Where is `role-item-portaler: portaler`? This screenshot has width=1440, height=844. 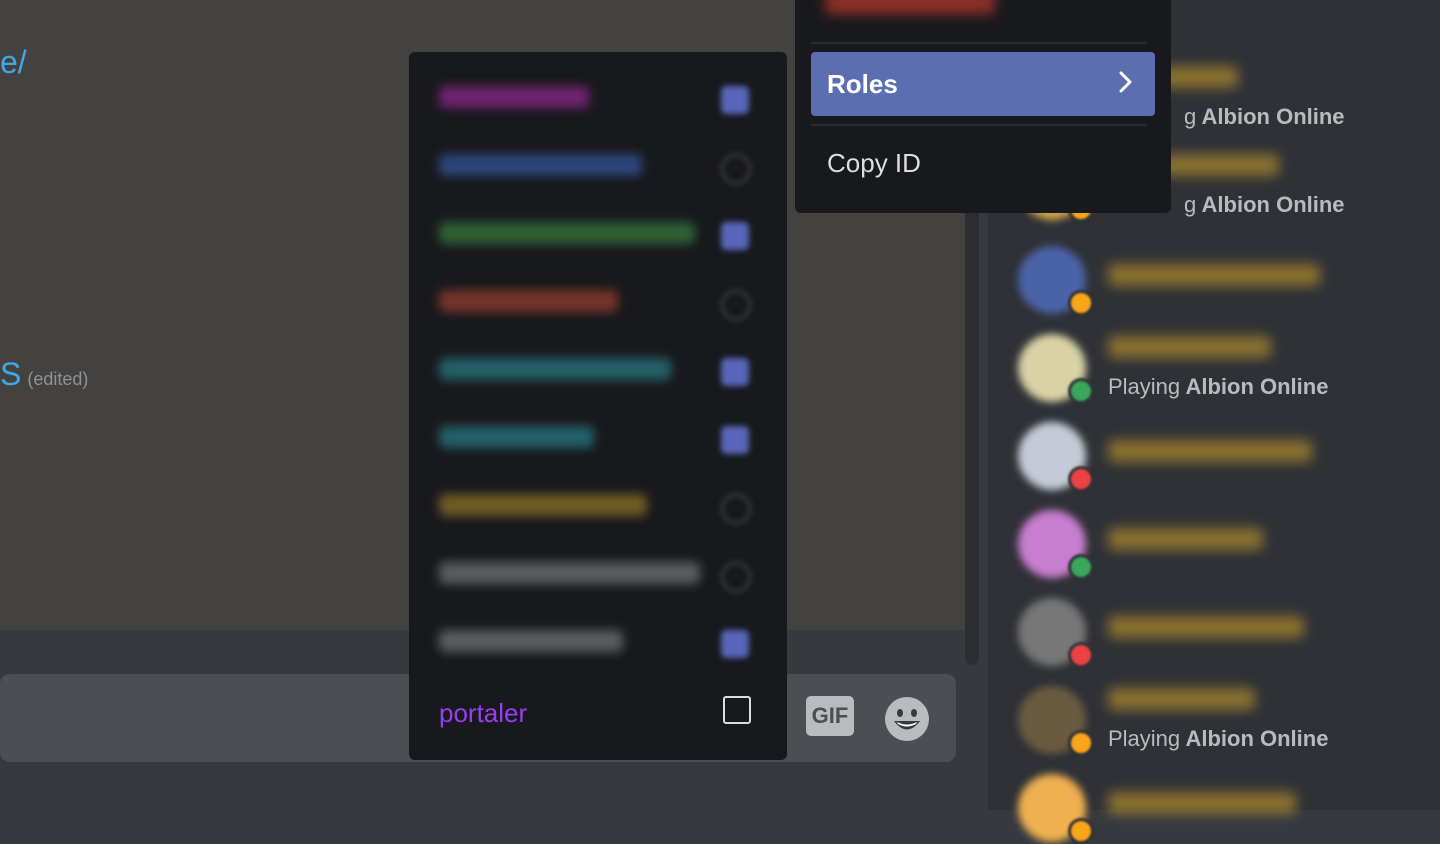 role-item-portaler: portaler is located at coordinates (599, 714).